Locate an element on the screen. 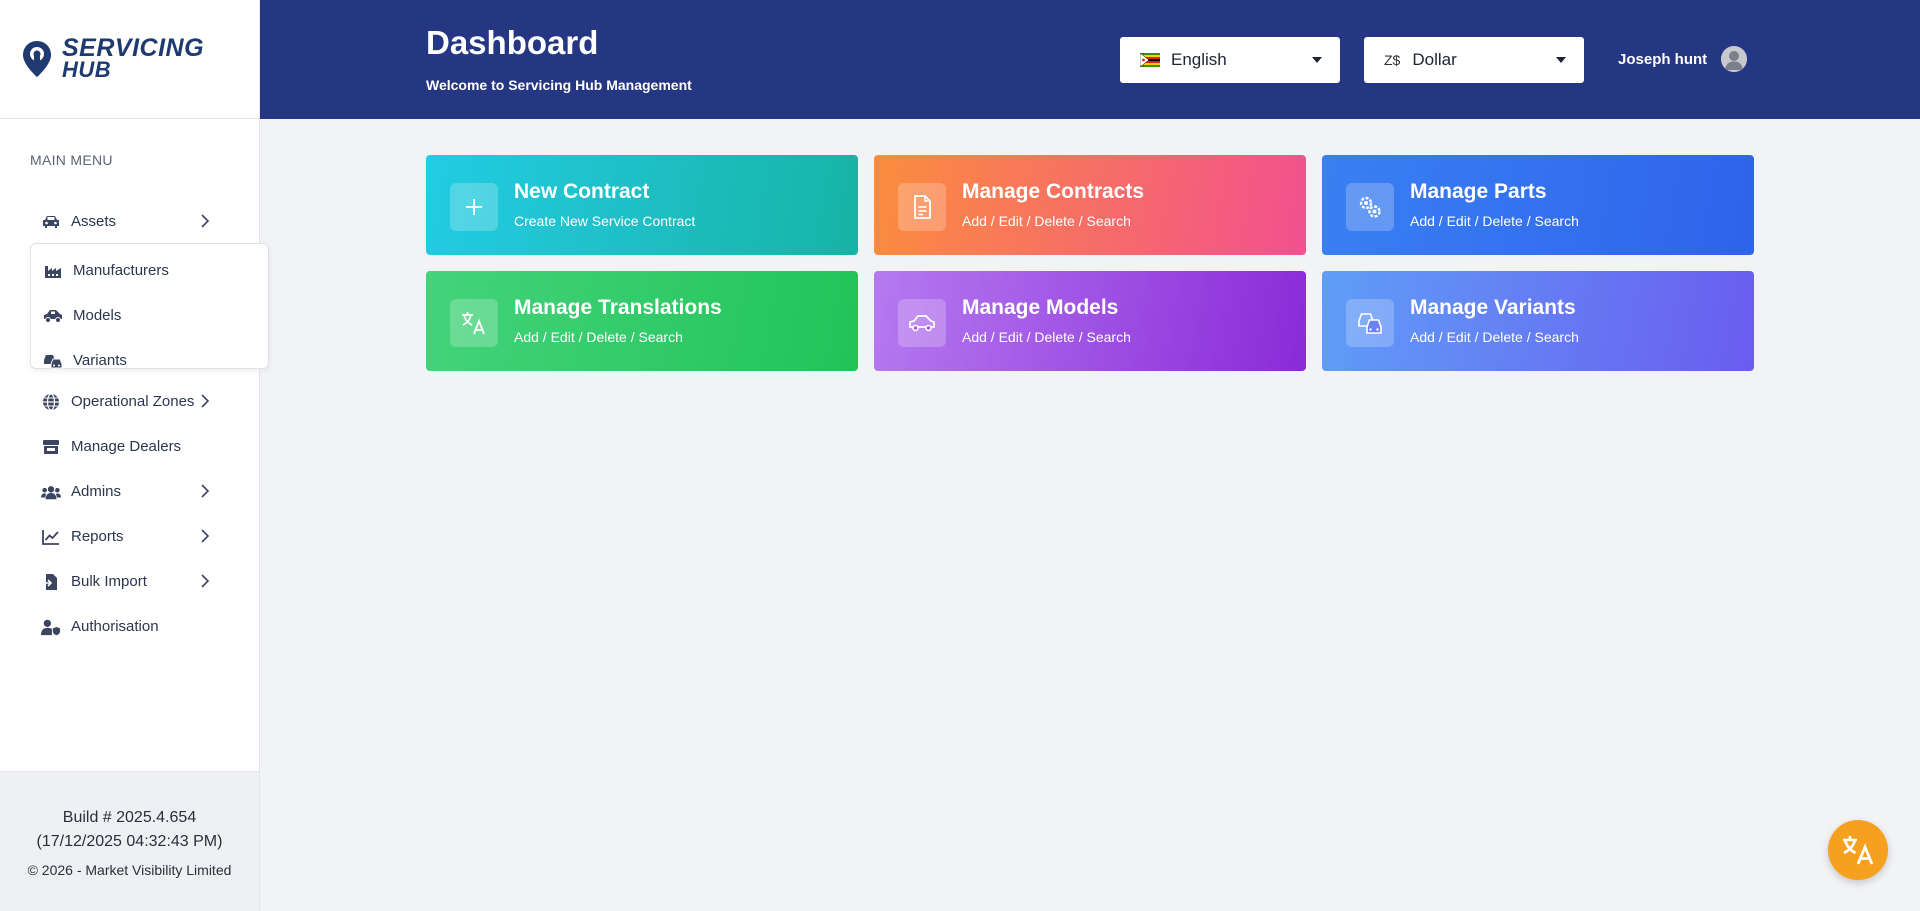  language-select: English is located at coordinates (1230, 60).